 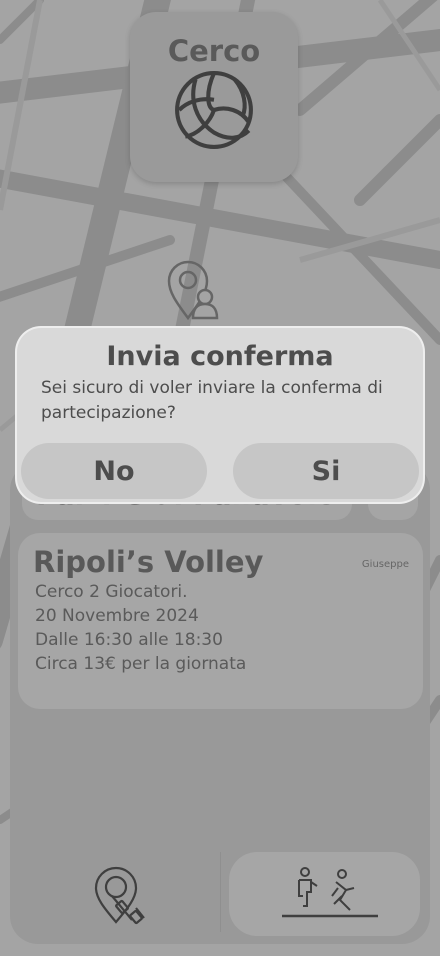 What do you see at coordinates (220, 356) in the screenshot?
I see `dialog-title: Invia conferma` at bounding box center [220, 356].